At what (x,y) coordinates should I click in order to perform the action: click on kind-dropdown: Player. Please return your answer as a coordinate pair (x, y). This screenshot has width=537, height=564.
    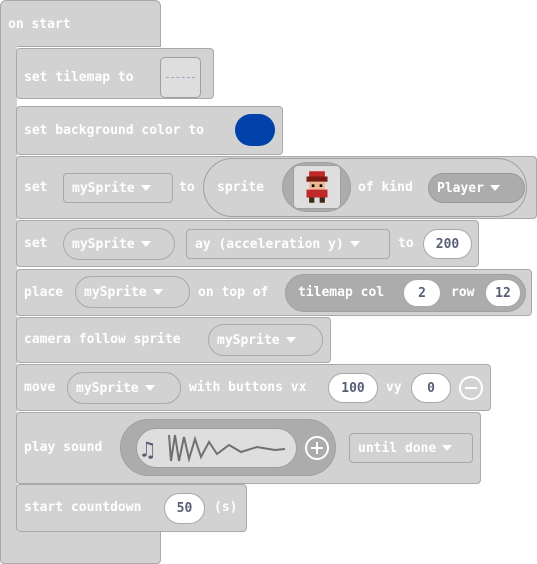
    Looking at the image, I should click on (476, 188).